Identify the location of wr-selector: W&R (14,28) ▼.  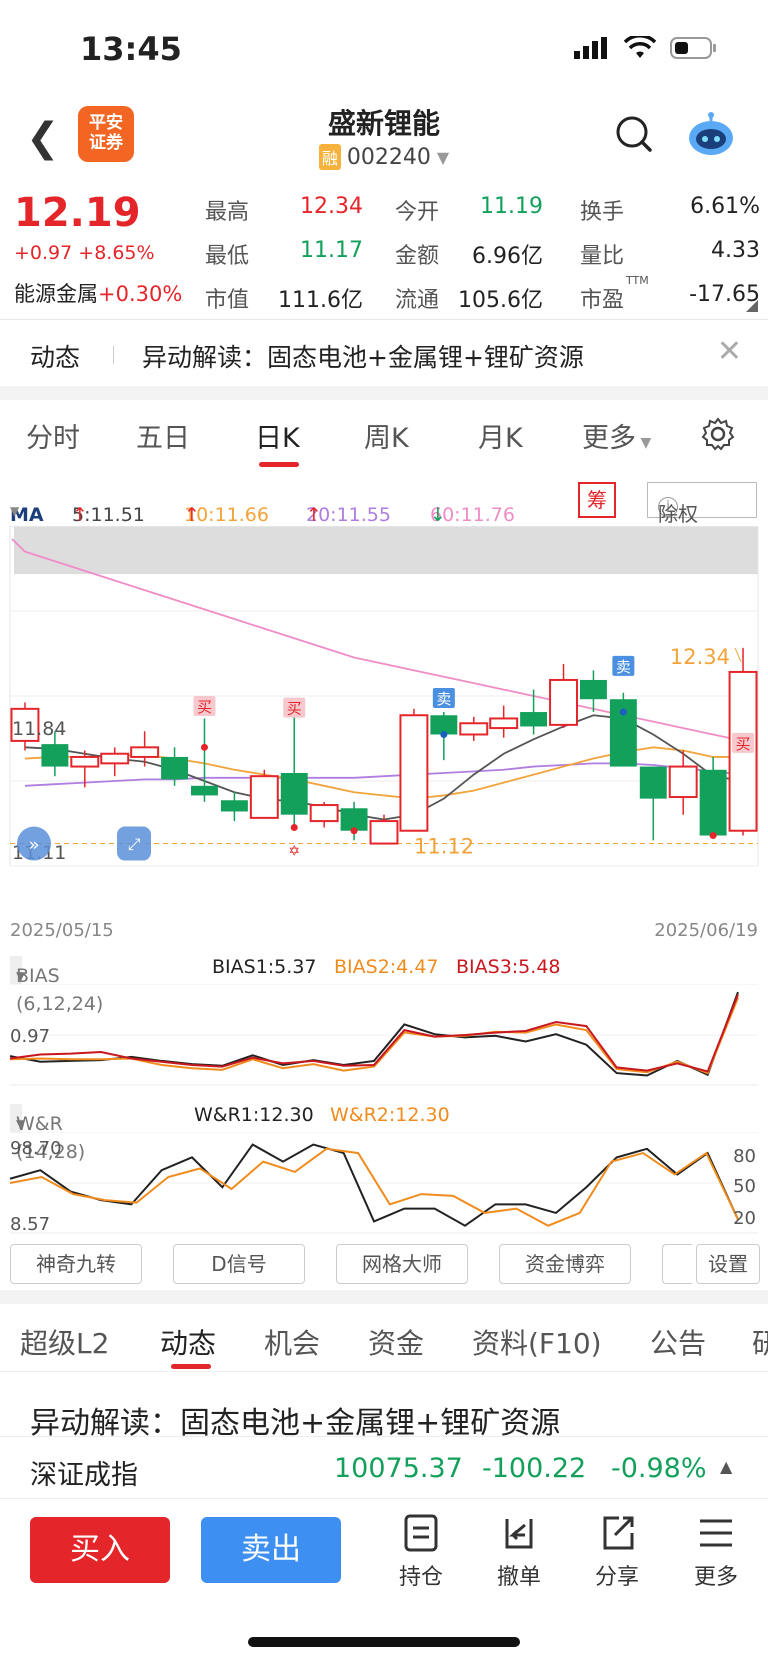
(47, 1133).